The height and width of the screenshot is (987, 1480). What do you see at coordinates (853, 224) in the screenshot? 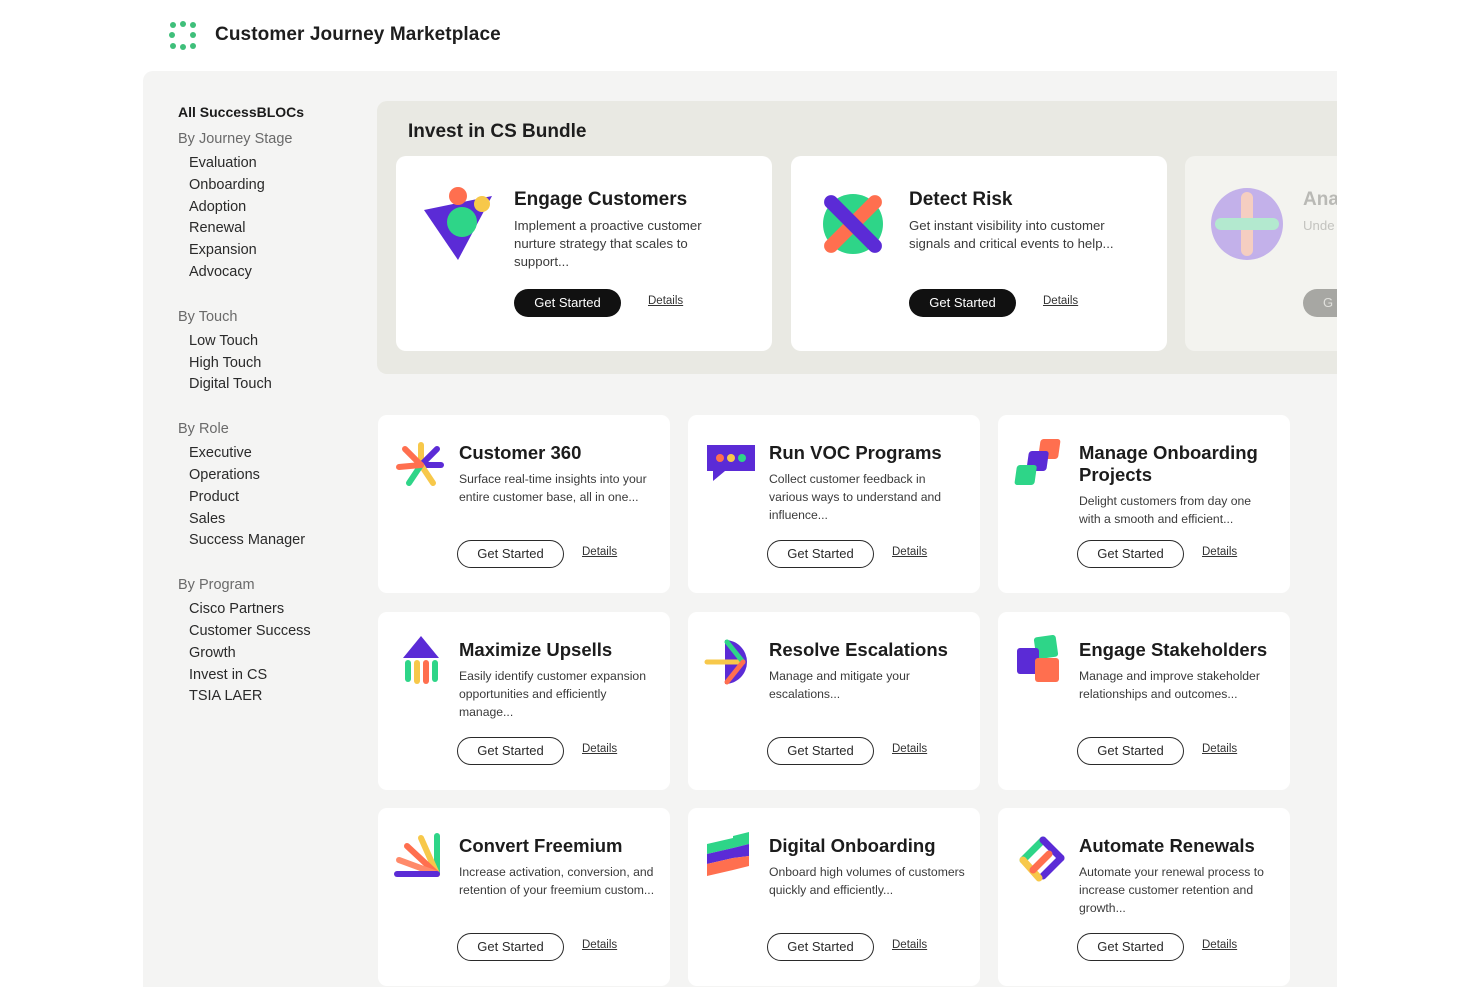
I see `detect-risk-icon` at bounding box center [853, 224].